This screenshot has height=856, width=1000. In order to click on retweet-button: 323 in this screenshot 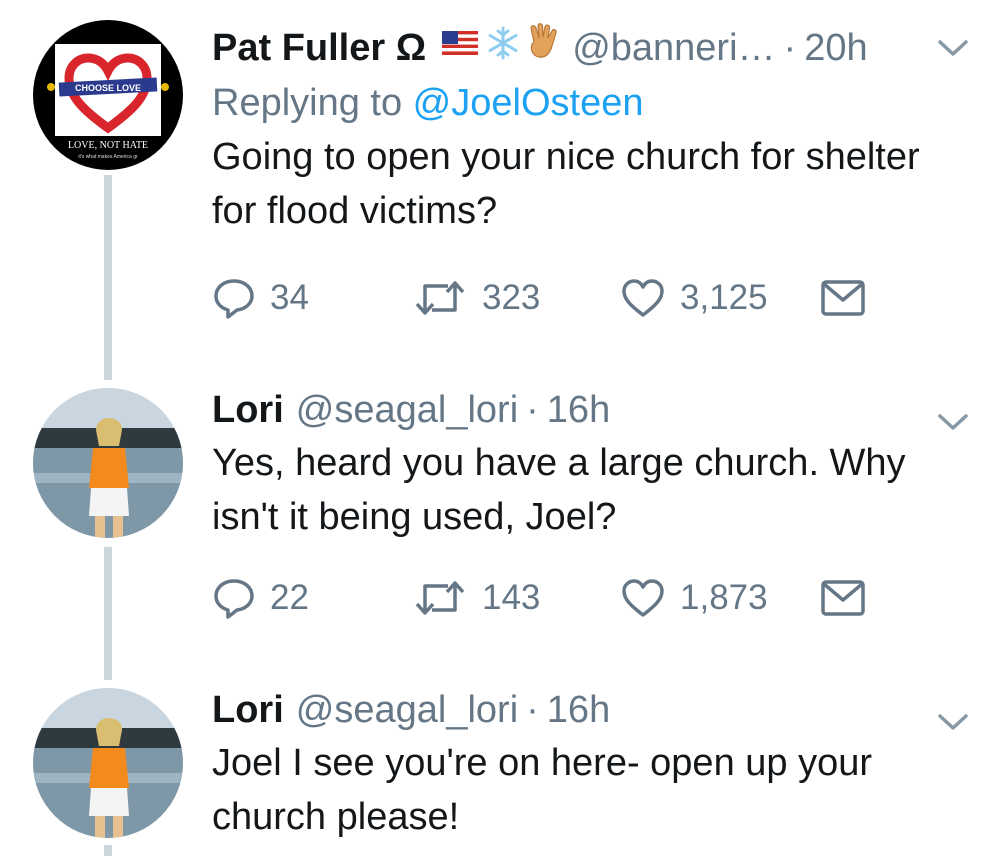, I will do `click(516, 298)`.